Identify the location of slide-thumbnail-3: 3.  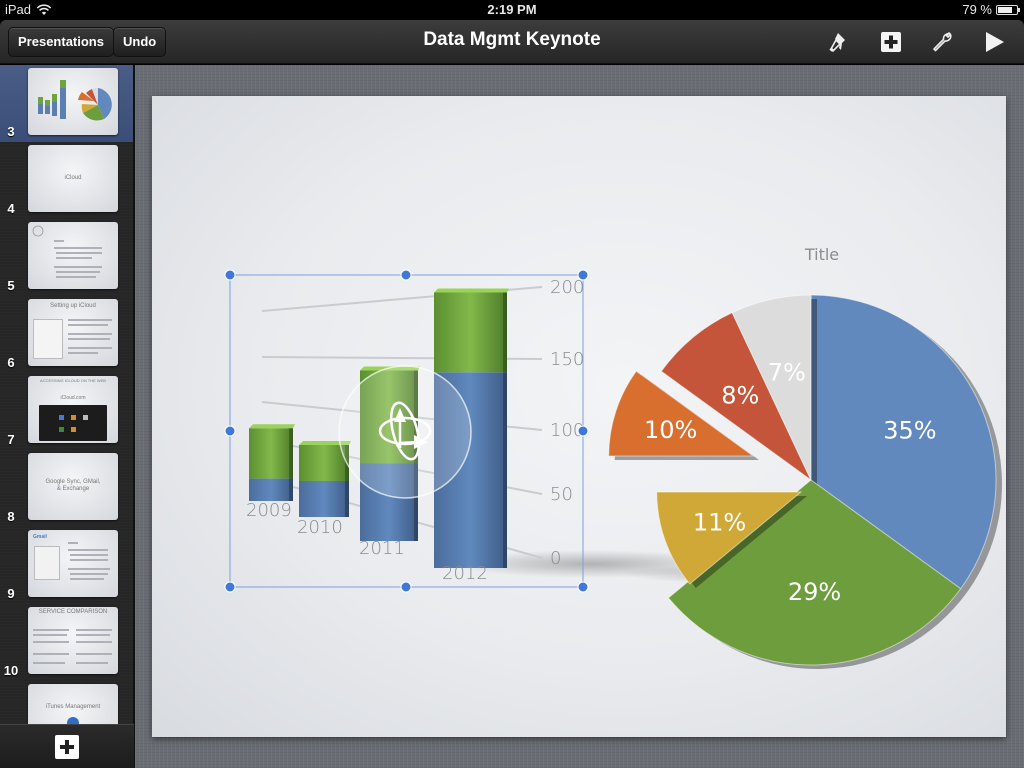
(67, 103).